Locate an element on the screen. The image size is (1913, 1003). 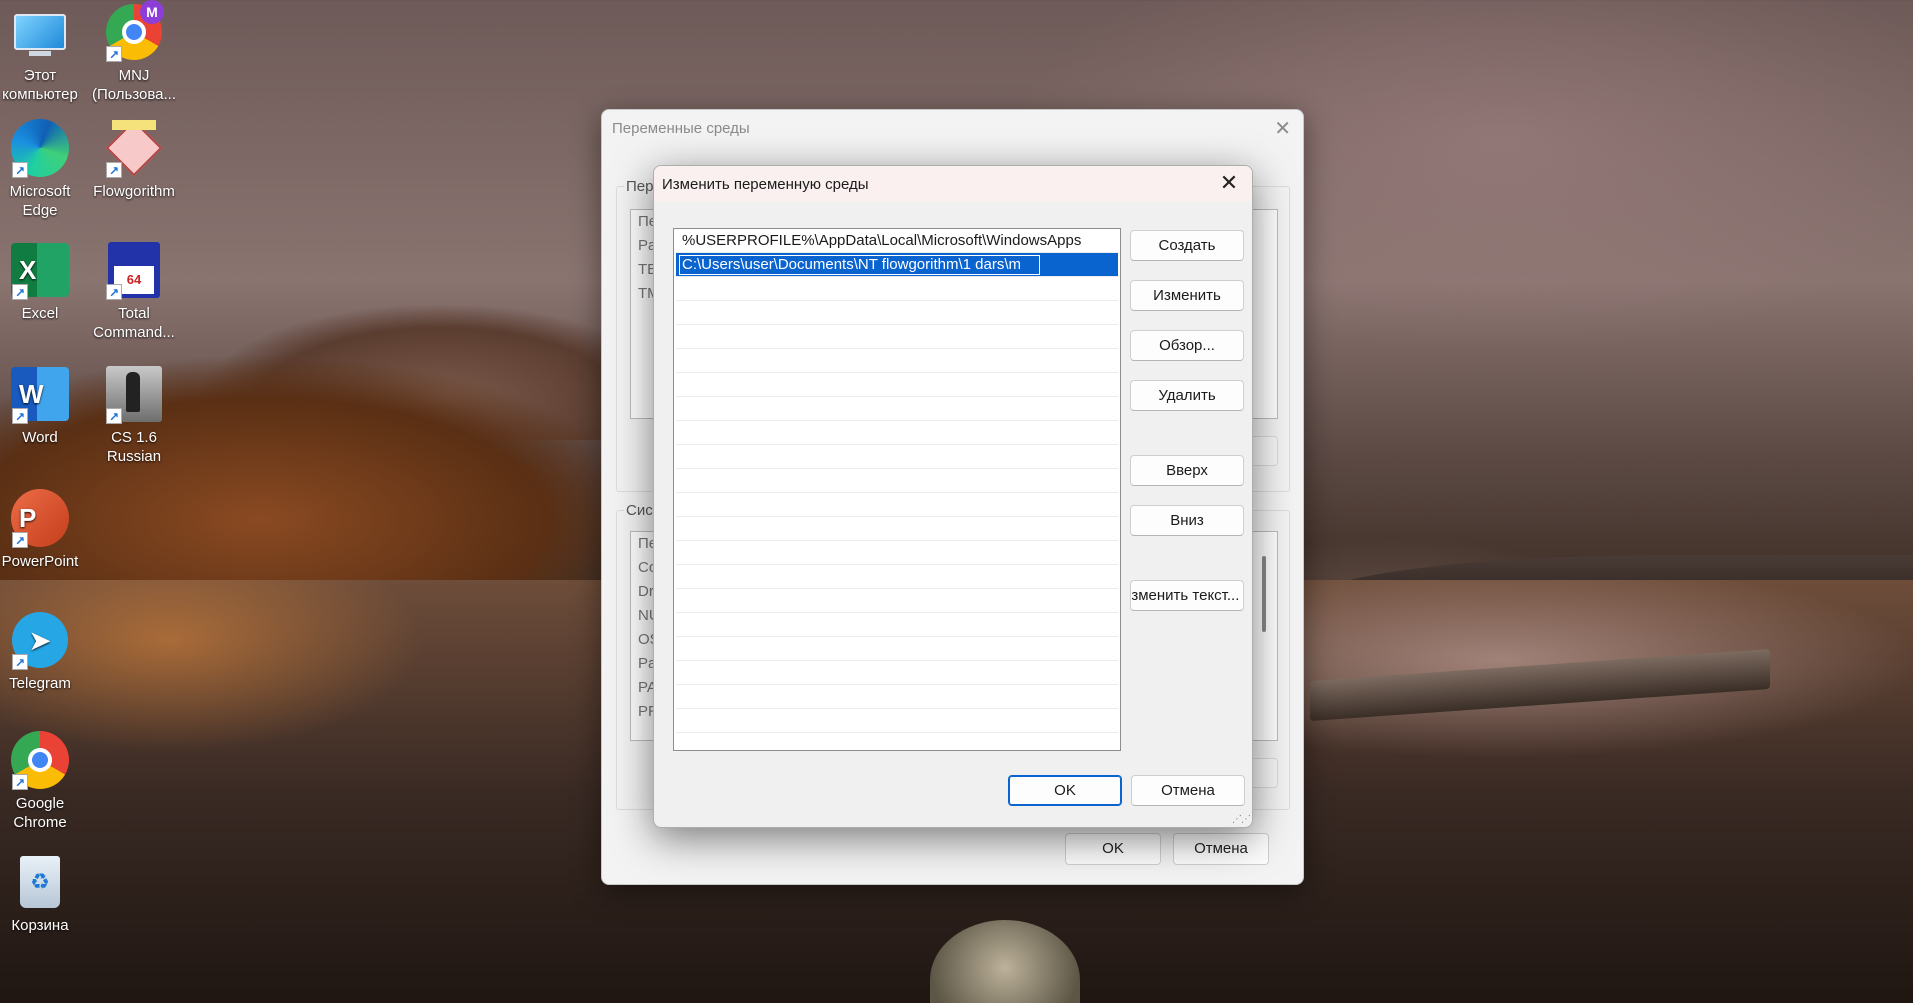
desktop-icon-label: Word is located at coordinates (40, 437).